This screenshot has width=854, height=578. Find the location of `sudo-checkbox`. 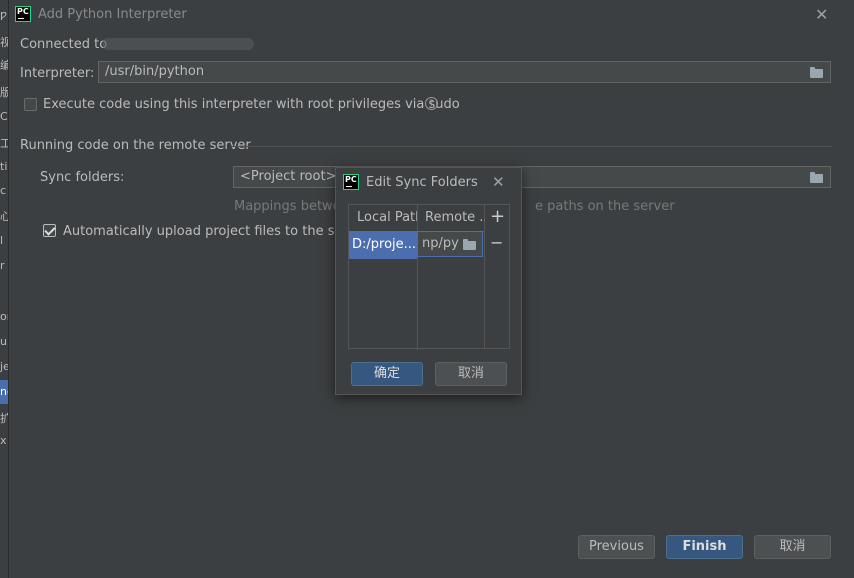

sudo-checkbox is located at coordinates (30, 104).